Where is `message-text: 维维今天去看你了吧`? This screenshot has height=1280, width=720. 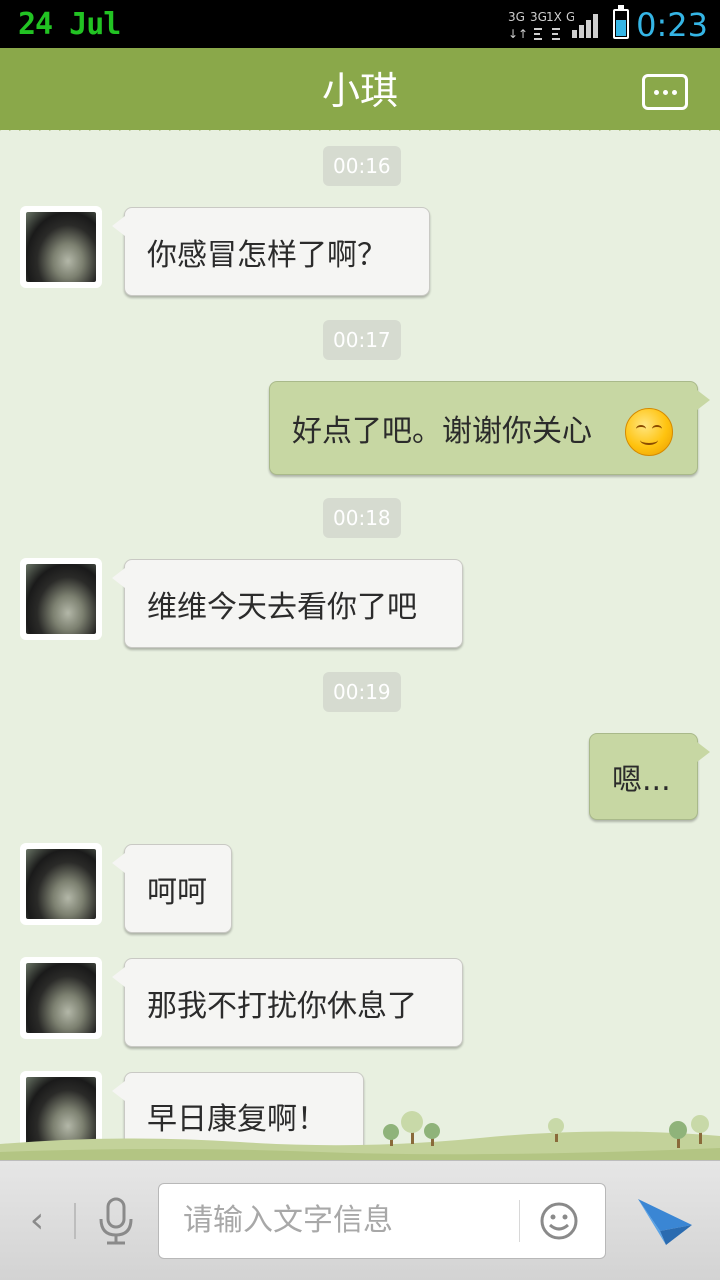 message-text: 维维今天去看你了吧 is located at coordinates (282, 607).